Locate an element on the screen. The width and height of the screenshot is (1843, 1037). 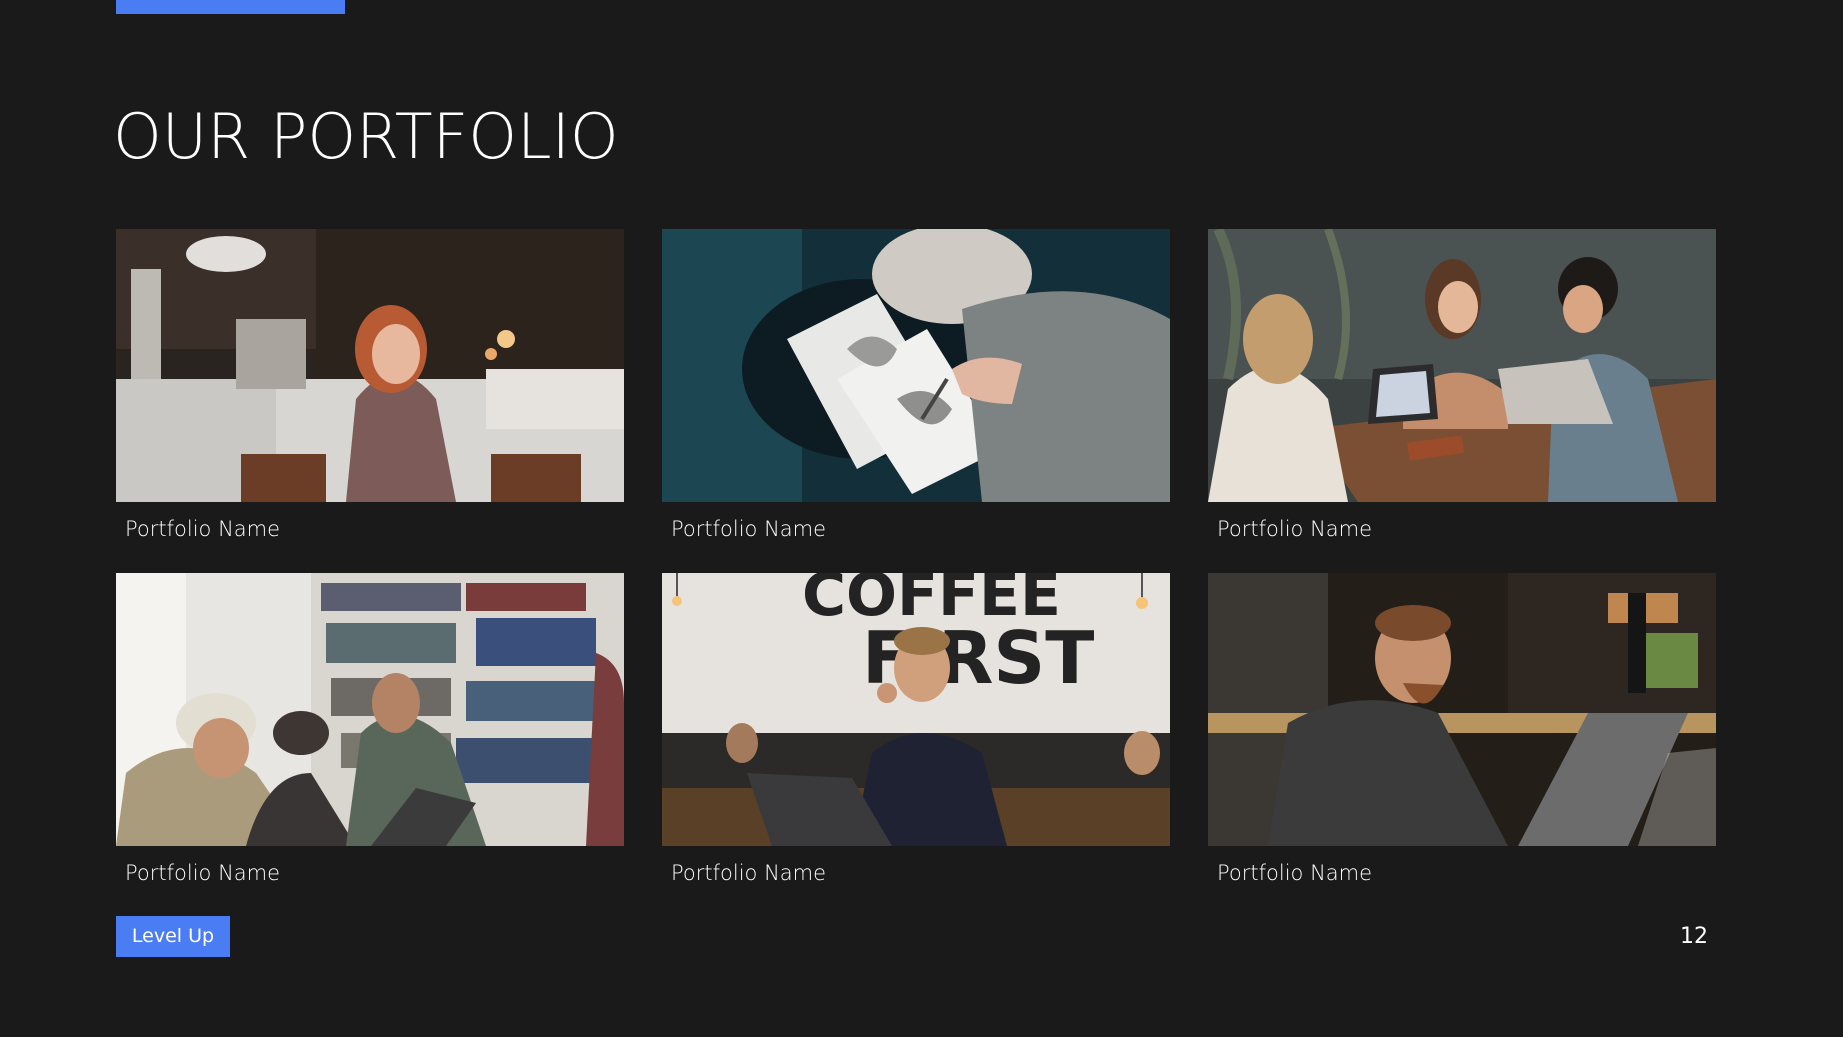
page-number: 12 is located at coordinates (1694, 936).